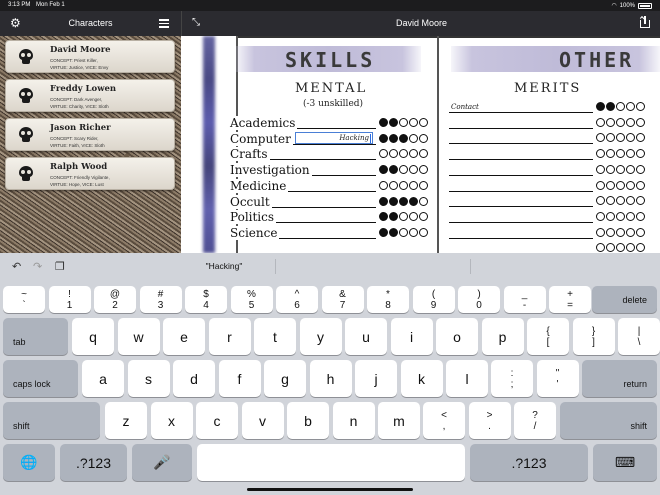  I want to click on symbol-key: _ -, so click(524, 299).